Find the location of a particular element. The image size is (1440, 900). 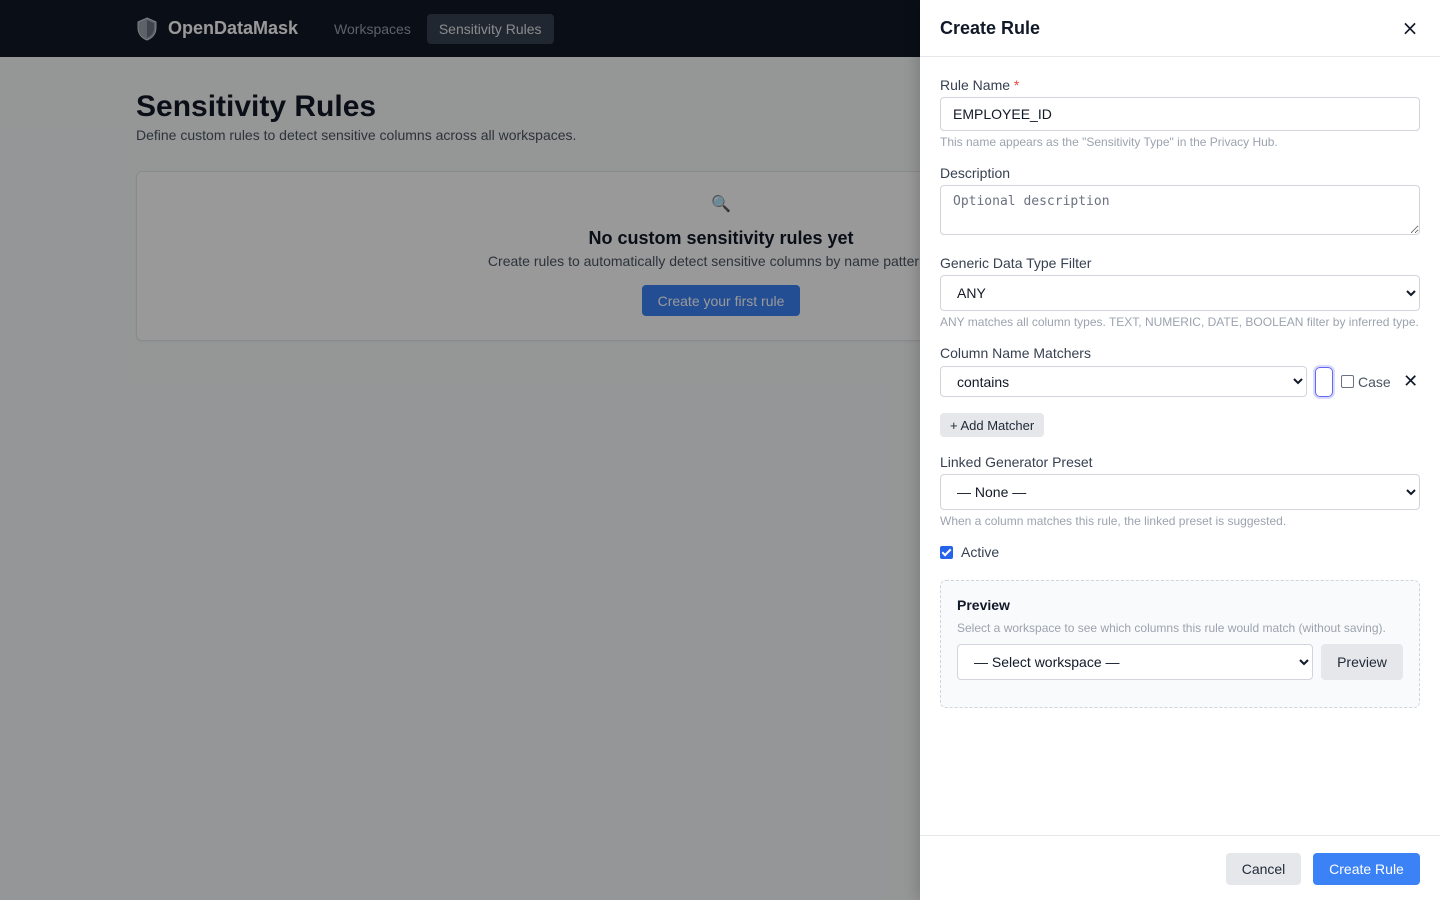

active-toggle: Active is located at coordinates (969, 552).